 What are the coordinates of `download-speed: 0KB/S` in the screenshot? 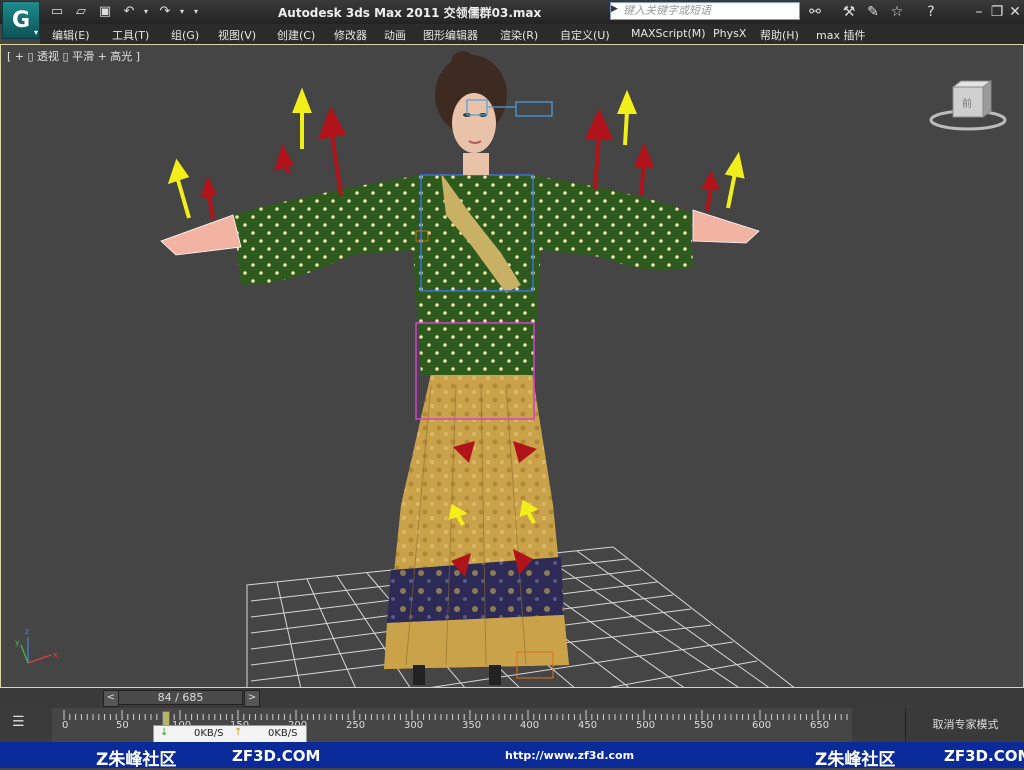 It's located at (209, 733).